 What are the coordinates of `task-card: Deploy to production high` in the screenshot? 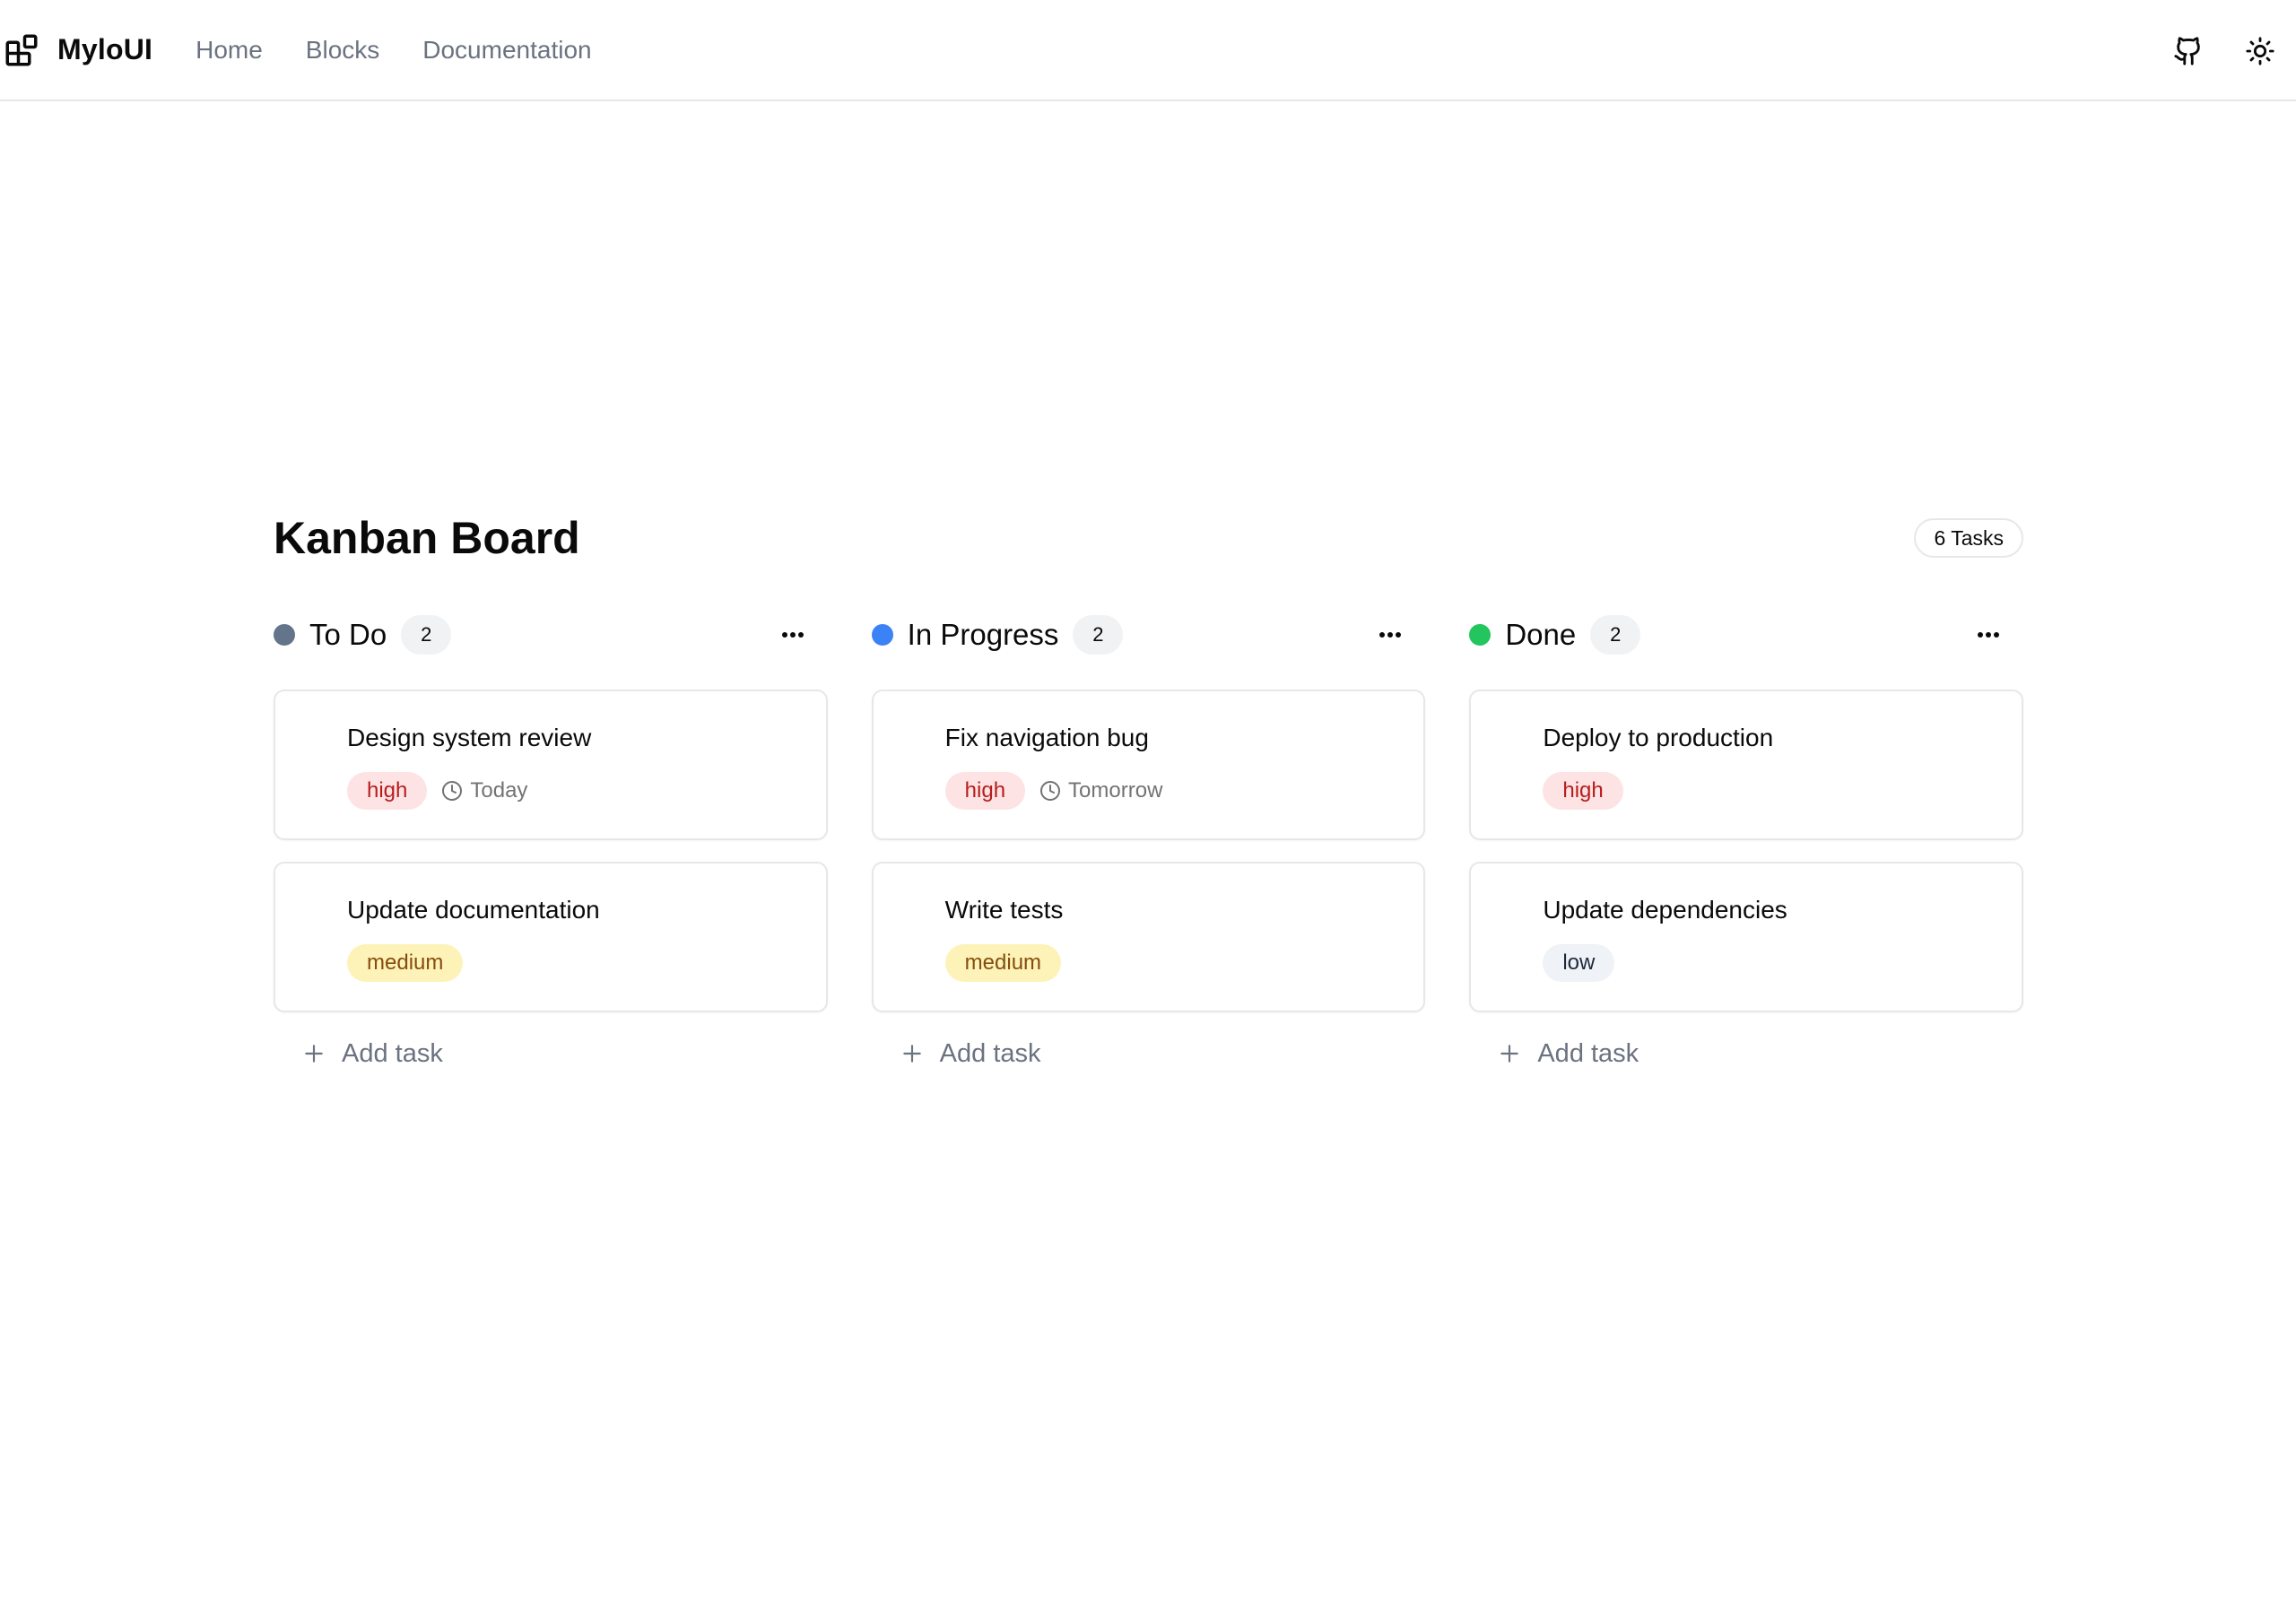 It's located at (1746, 765).